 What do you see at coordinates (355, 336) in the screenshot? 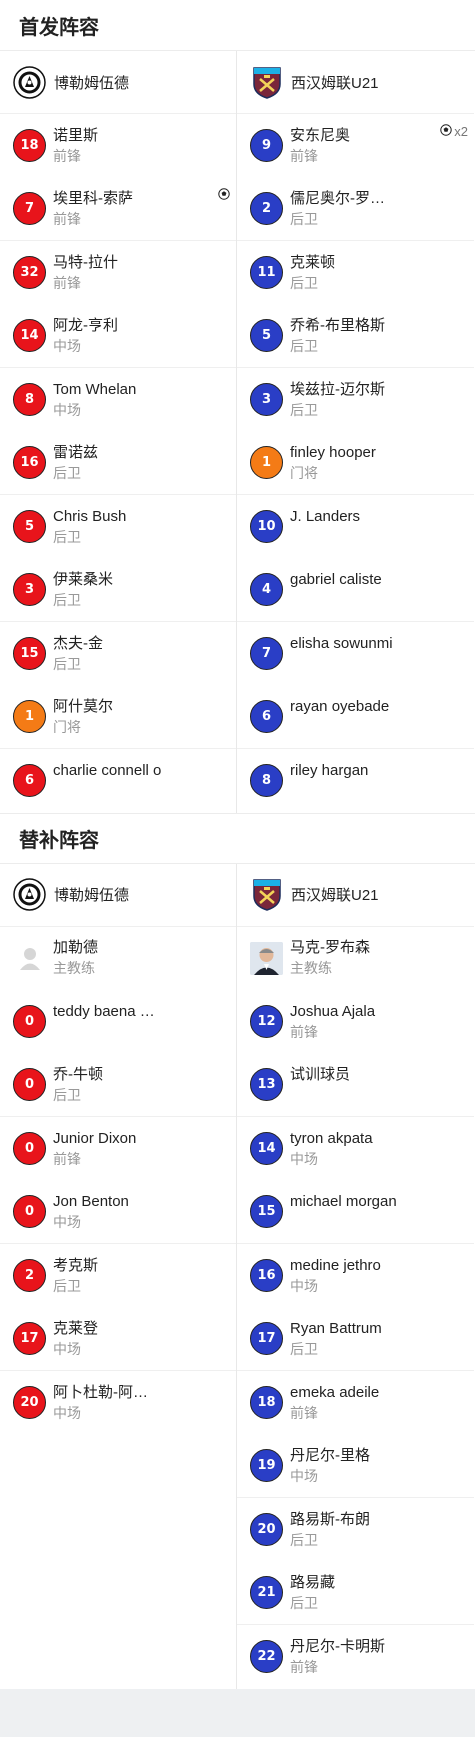
I see `player-row: 5 乔希-布里格斯 后卫` at bounding box center [355, 336].